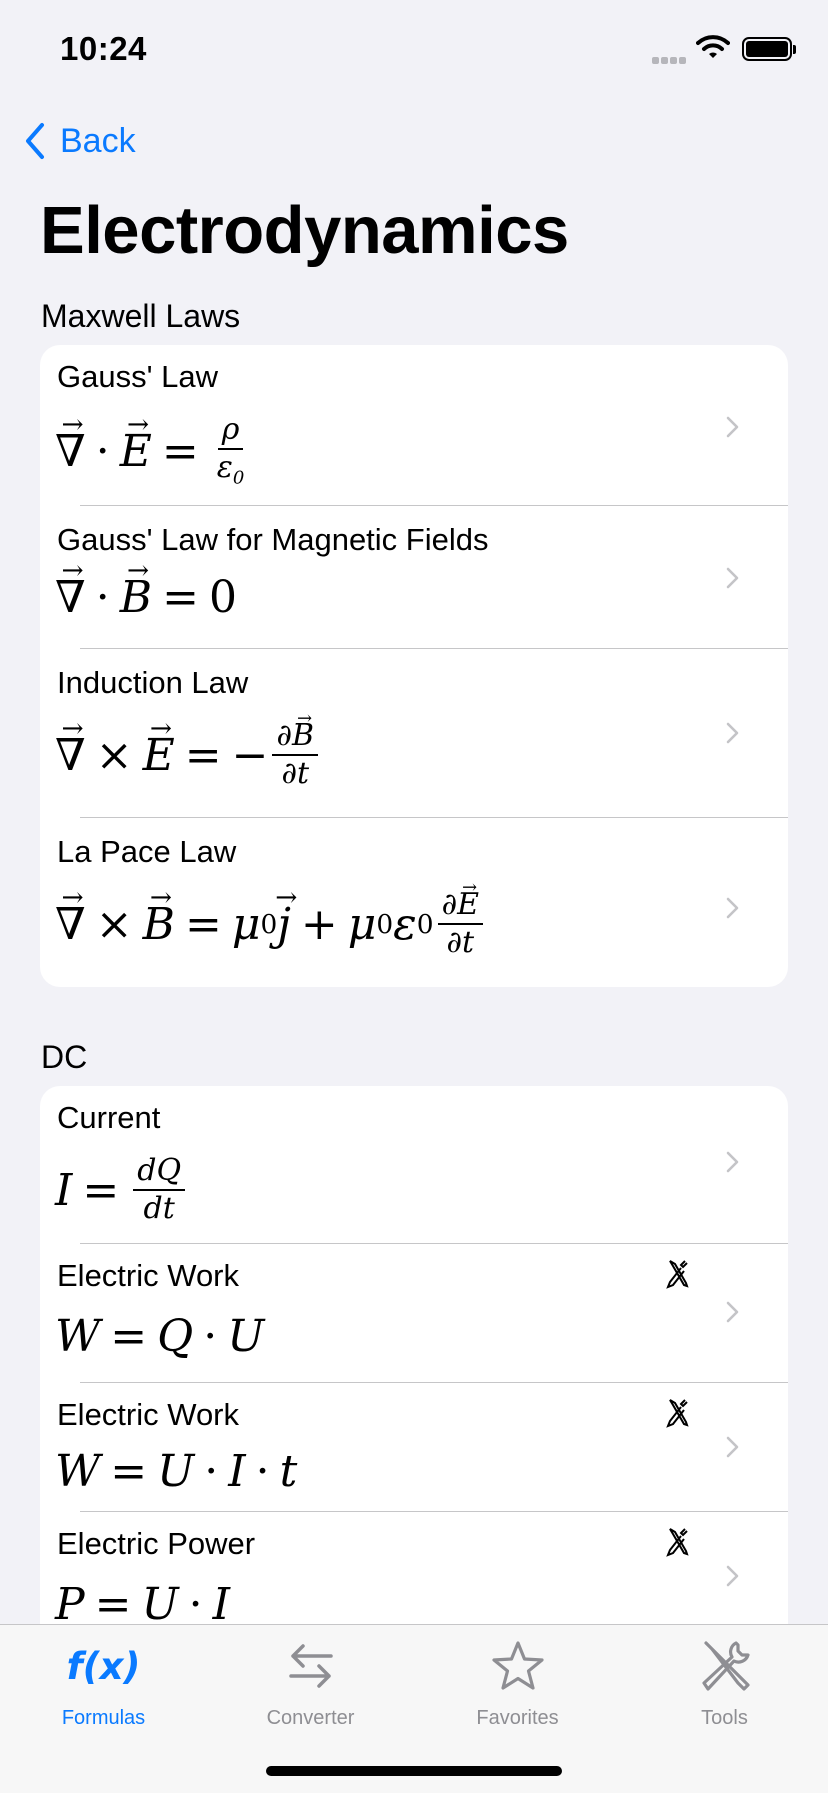  Describe the element at coordinates (414, 50) in the screenshot. I see `status-bar: 10:24` at that location.